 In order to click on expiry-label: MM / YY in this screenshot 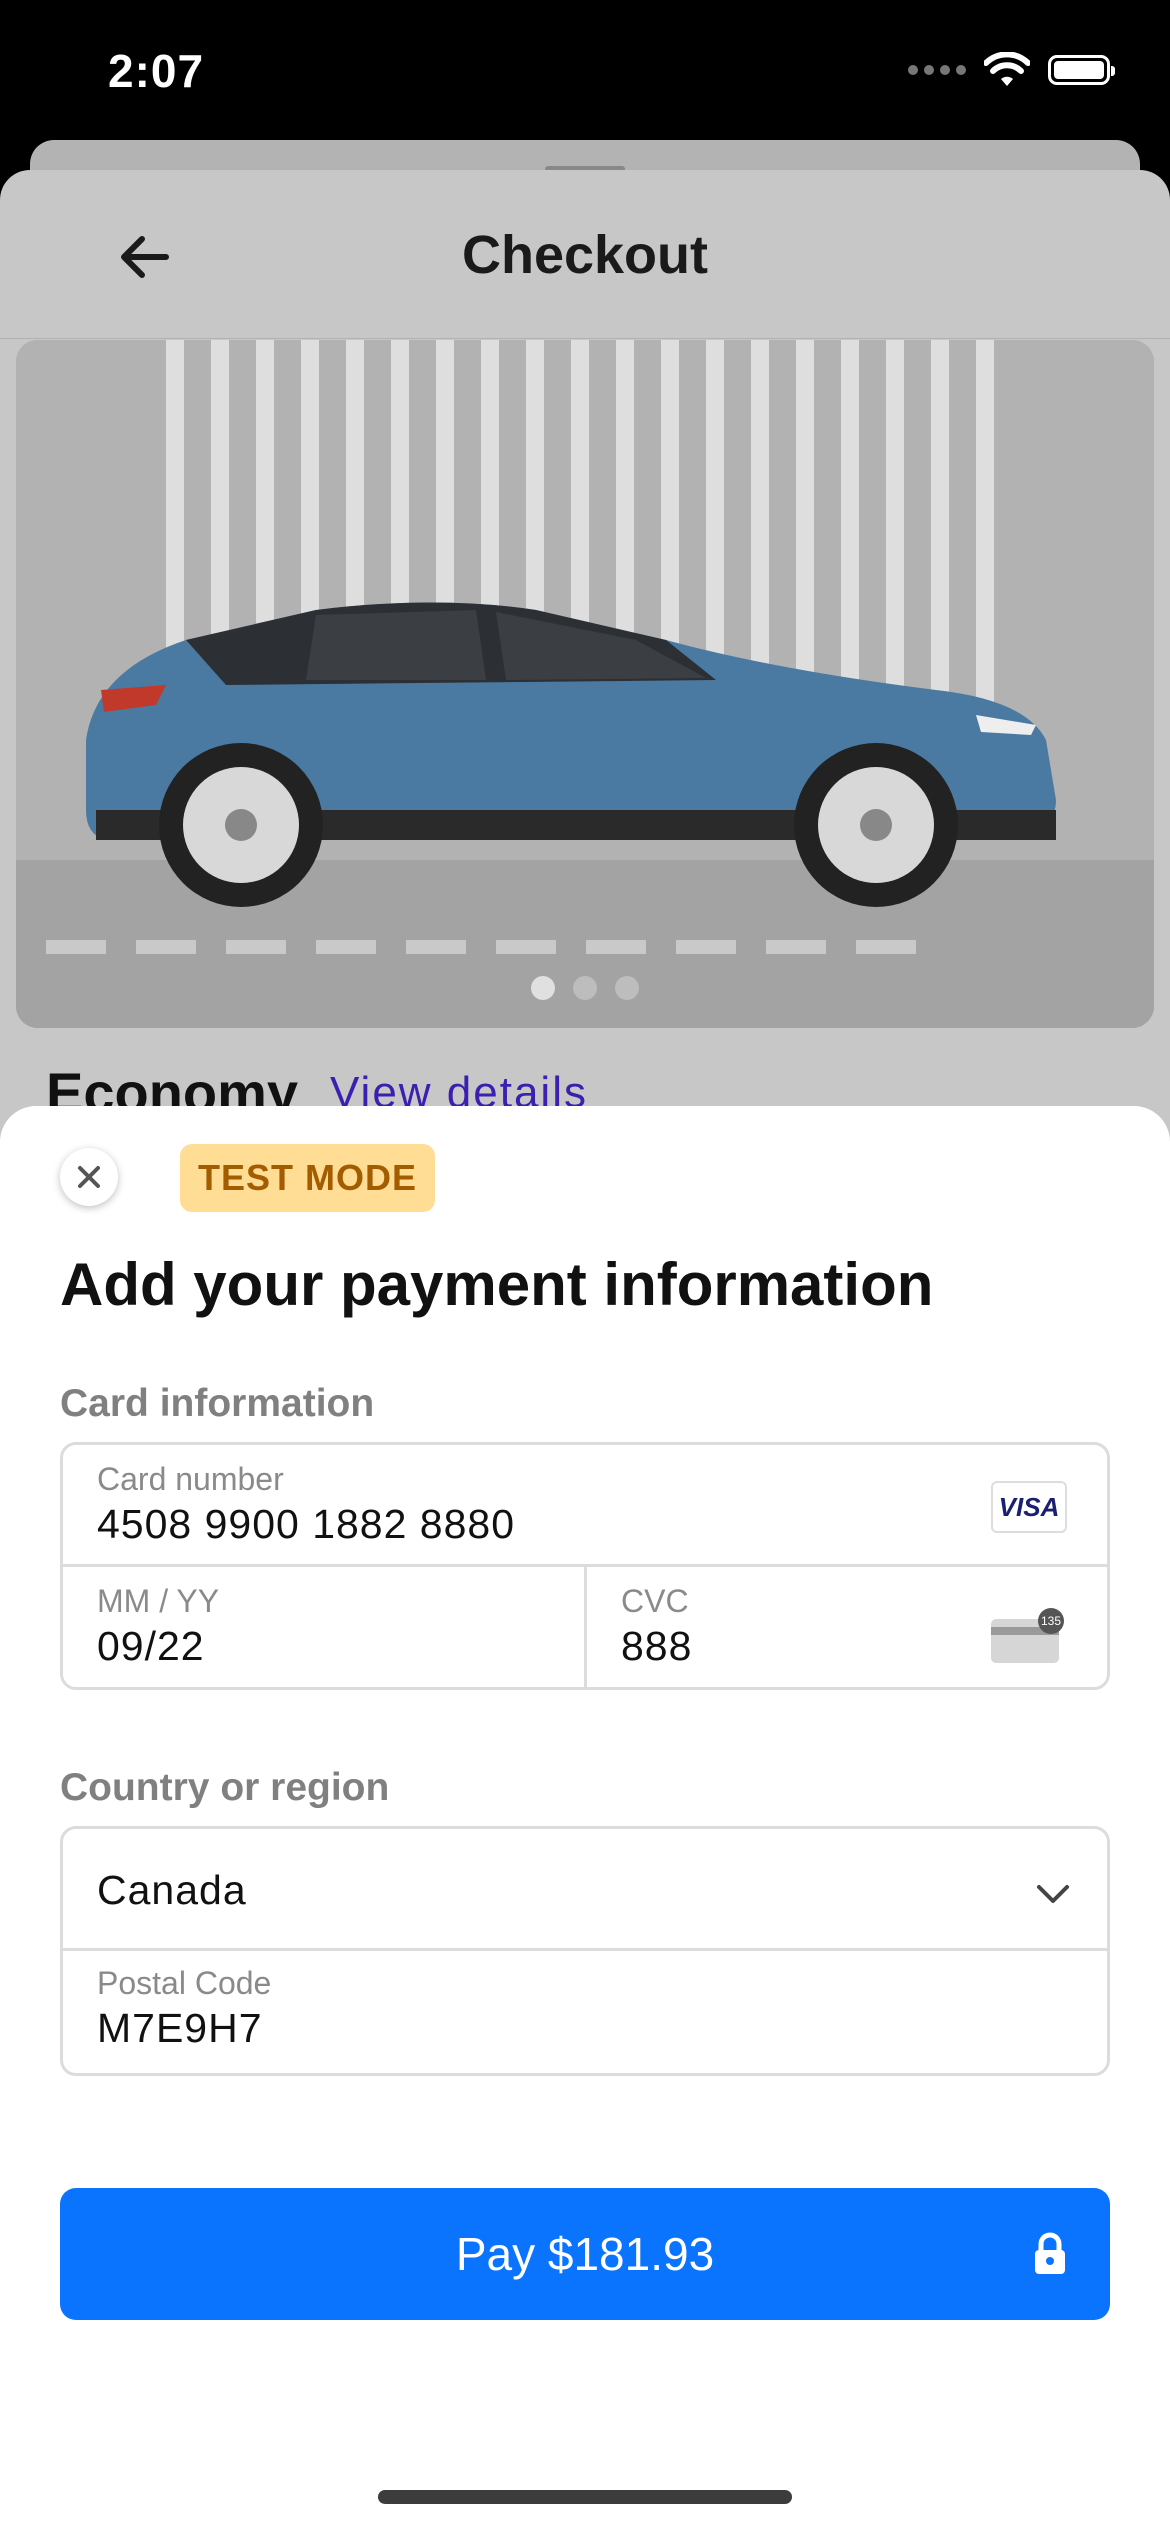, I will do `click(158, 1601)`.